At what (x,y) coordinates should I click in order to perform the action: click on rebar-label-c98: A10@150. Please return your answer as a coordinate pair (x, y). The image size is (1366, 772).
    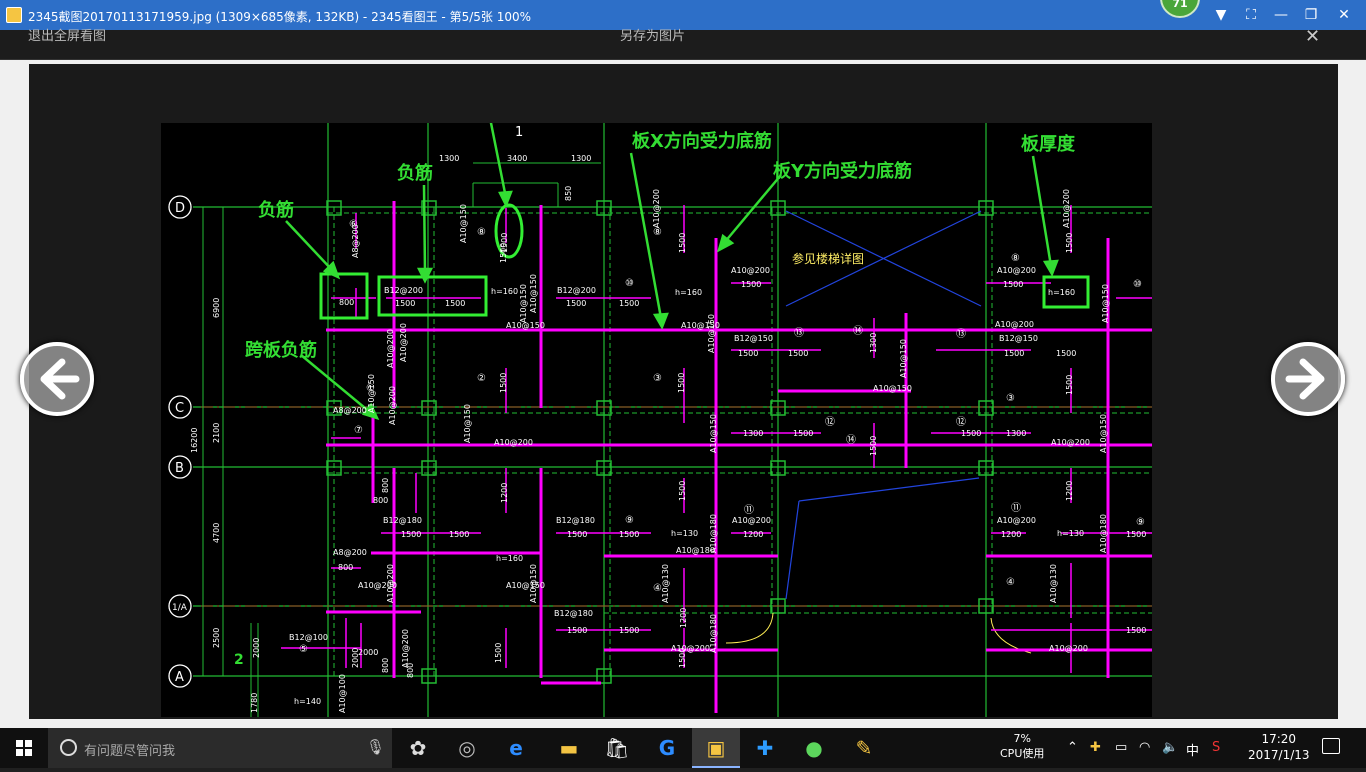
    Looking at the image, I should click on (903, 358).